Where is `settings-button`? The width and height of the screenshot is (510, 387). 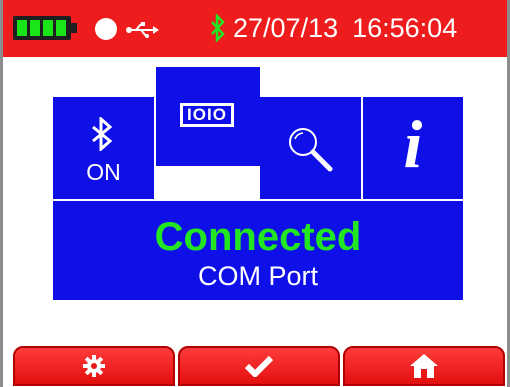
settings-button is located at coordinates (94, 366).